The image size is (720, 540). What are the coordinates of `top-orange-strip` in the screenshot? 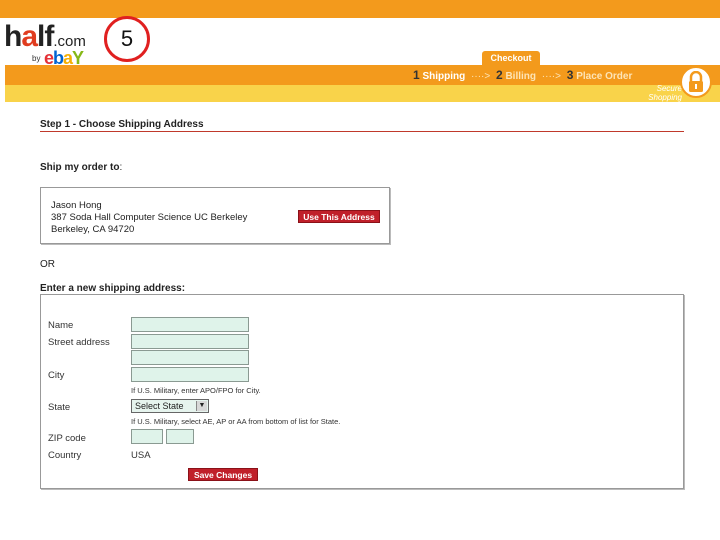 It's located at (360, 9).